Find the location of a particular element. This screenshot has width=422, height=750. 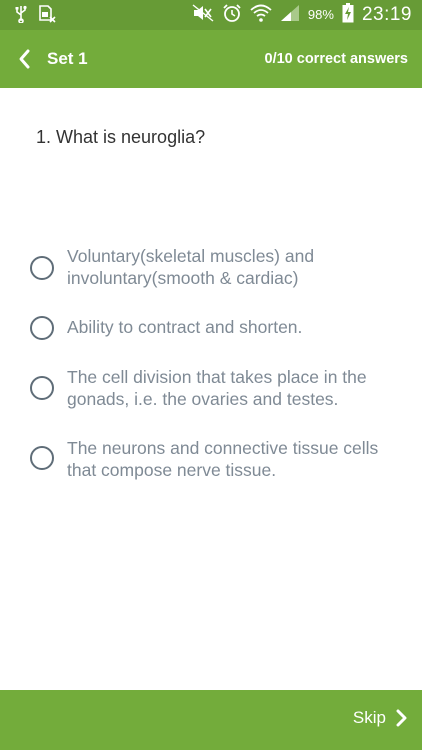

status-right-icons: 98% 23:19 is located at coordinates (302, 14).